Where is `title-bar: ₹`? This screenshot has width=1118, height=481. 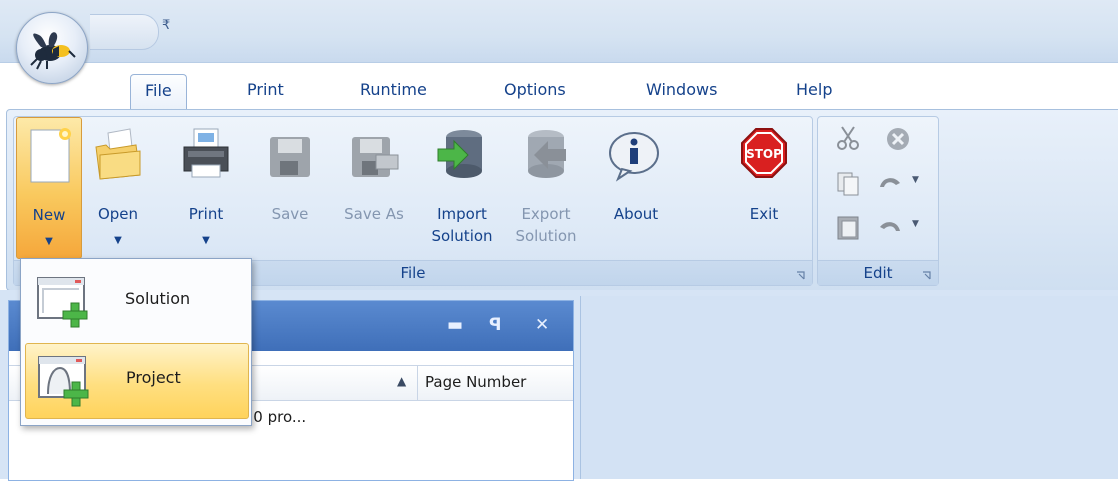 title-bar: ₹ is located at coordinates (559, 31).